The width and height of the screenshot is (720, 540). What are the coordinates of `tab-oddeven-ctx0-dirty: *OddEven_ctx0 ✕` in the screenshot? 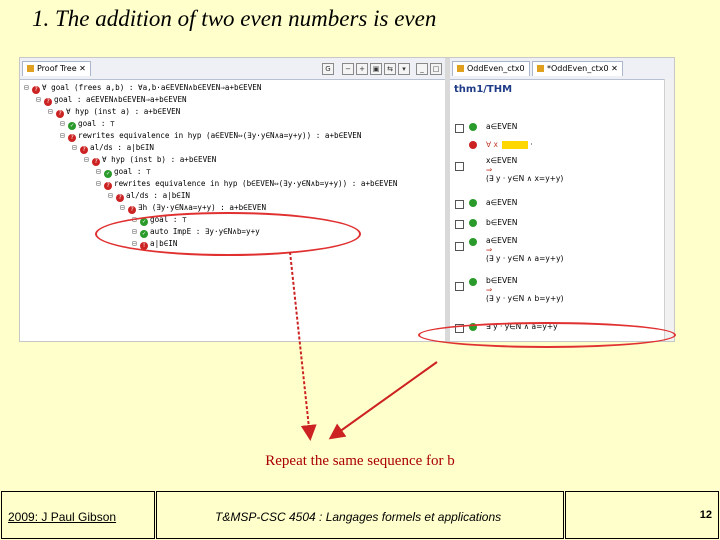 It's located at (577, 68).